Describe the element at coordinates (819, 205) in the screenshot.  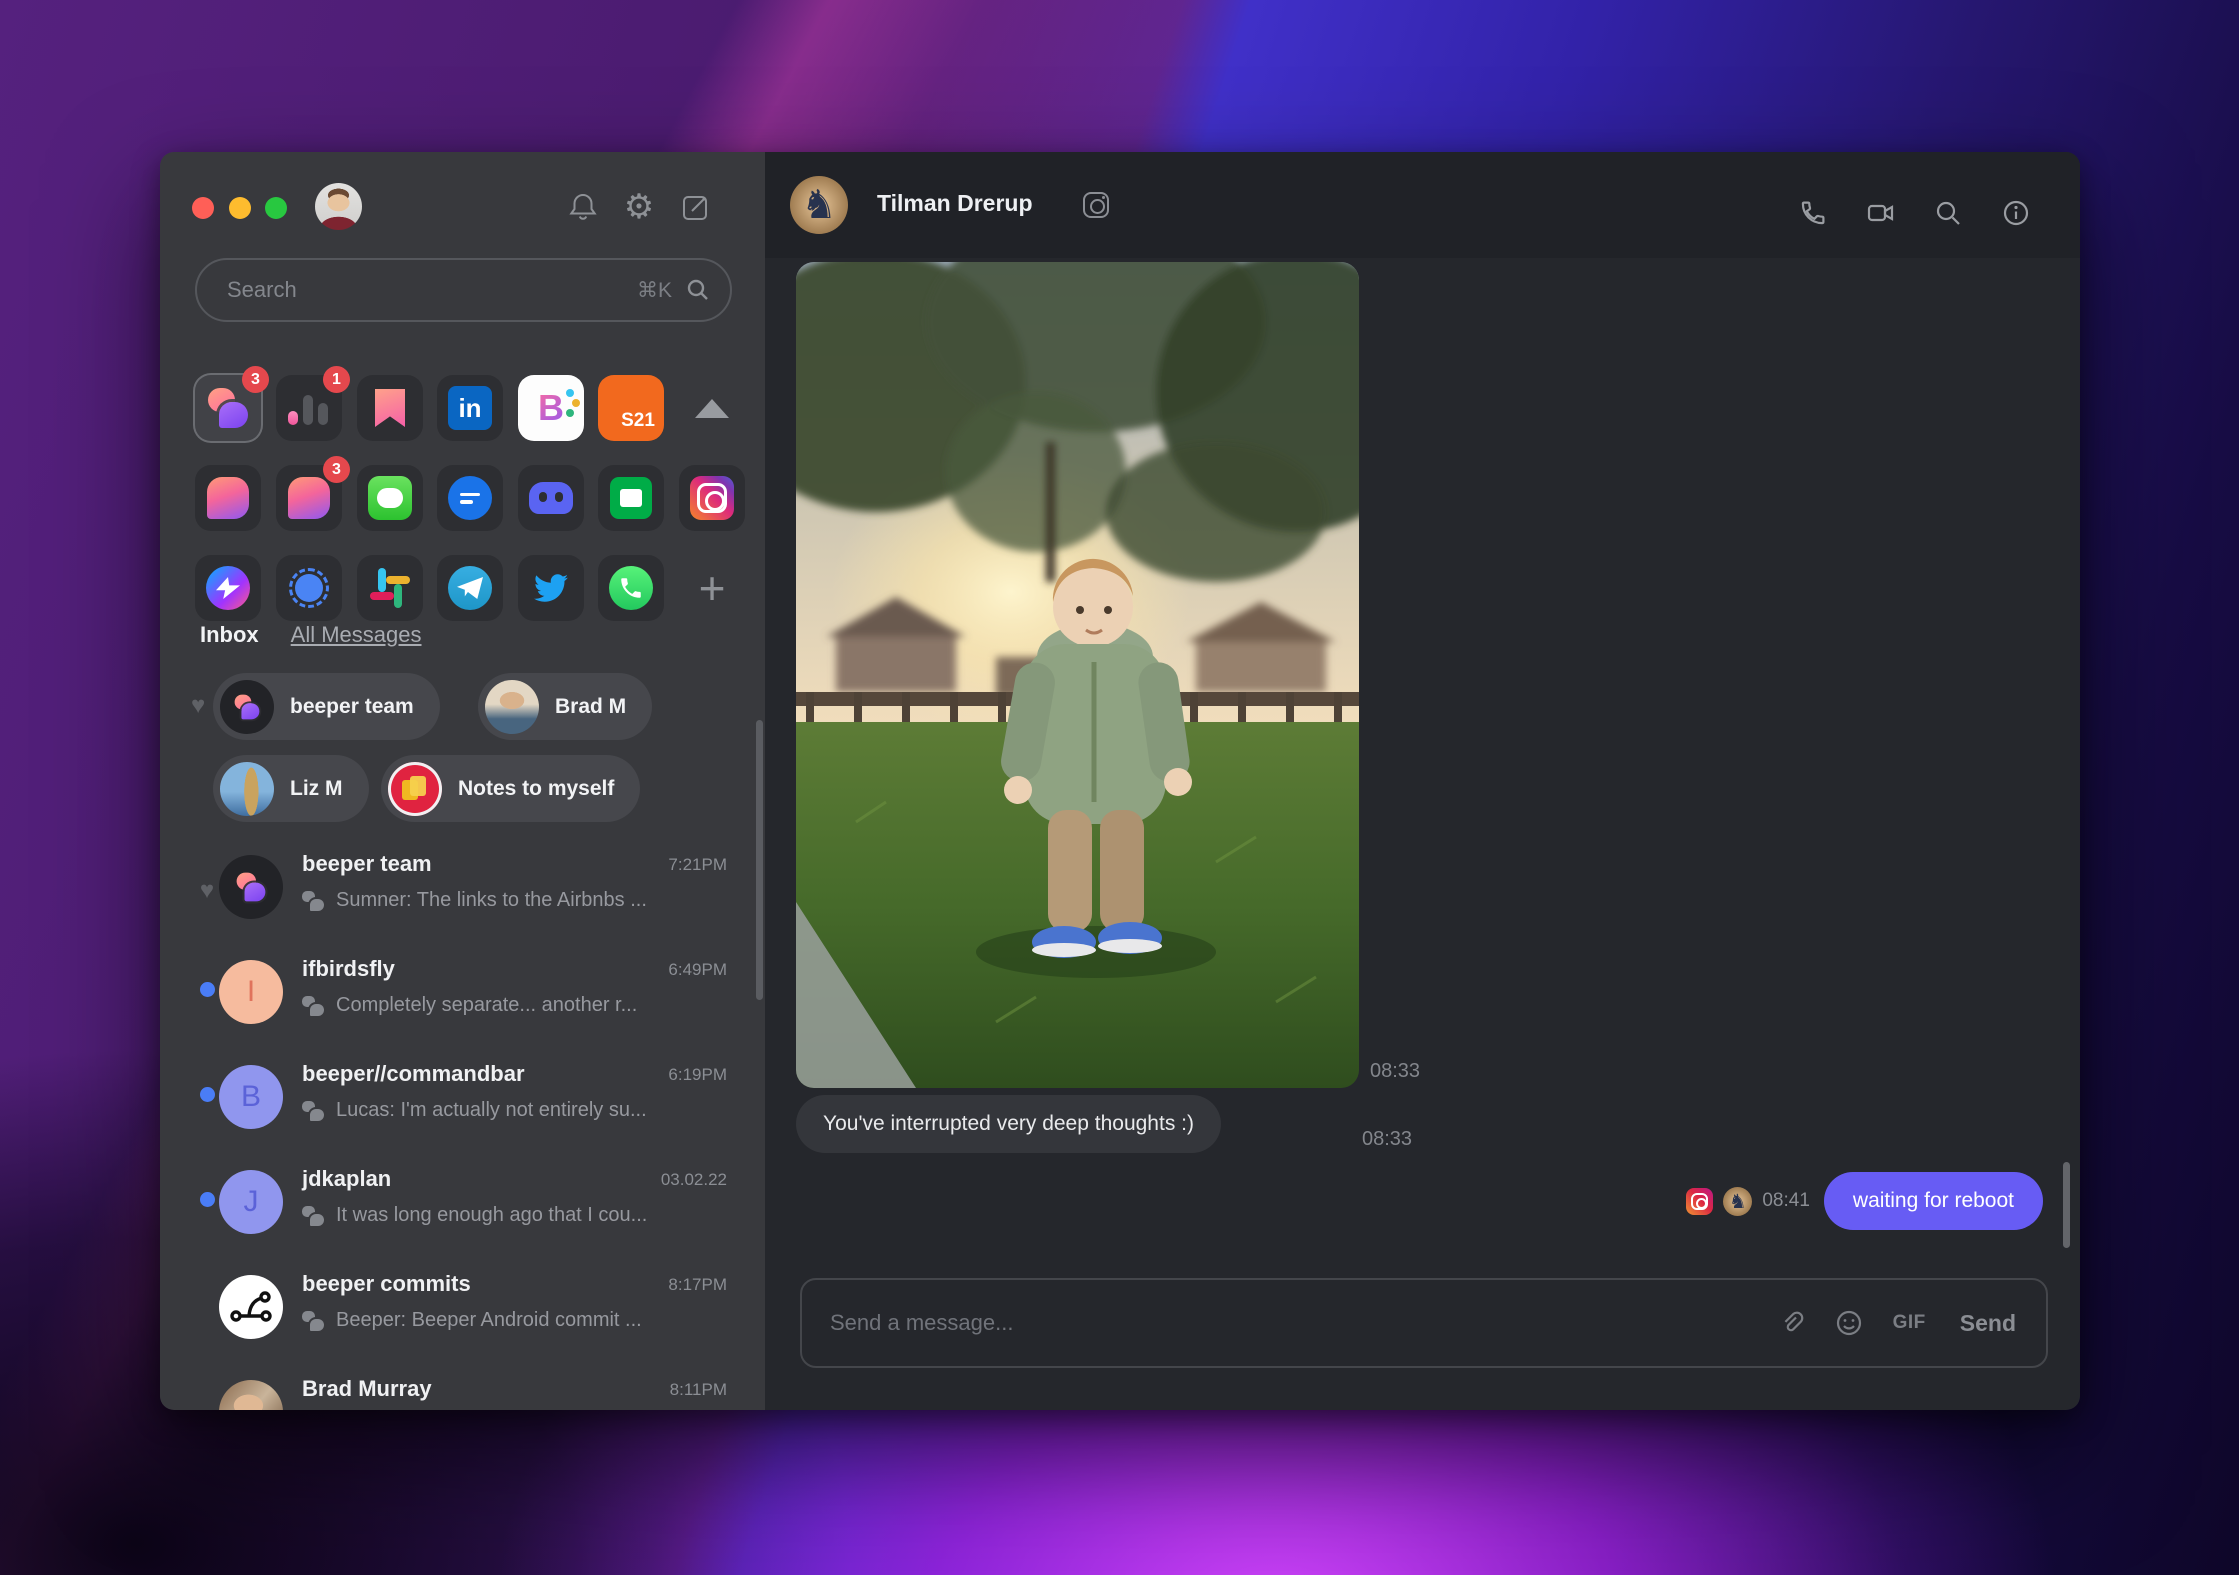
I see `contact-avatar-knight: ♞` at that location.